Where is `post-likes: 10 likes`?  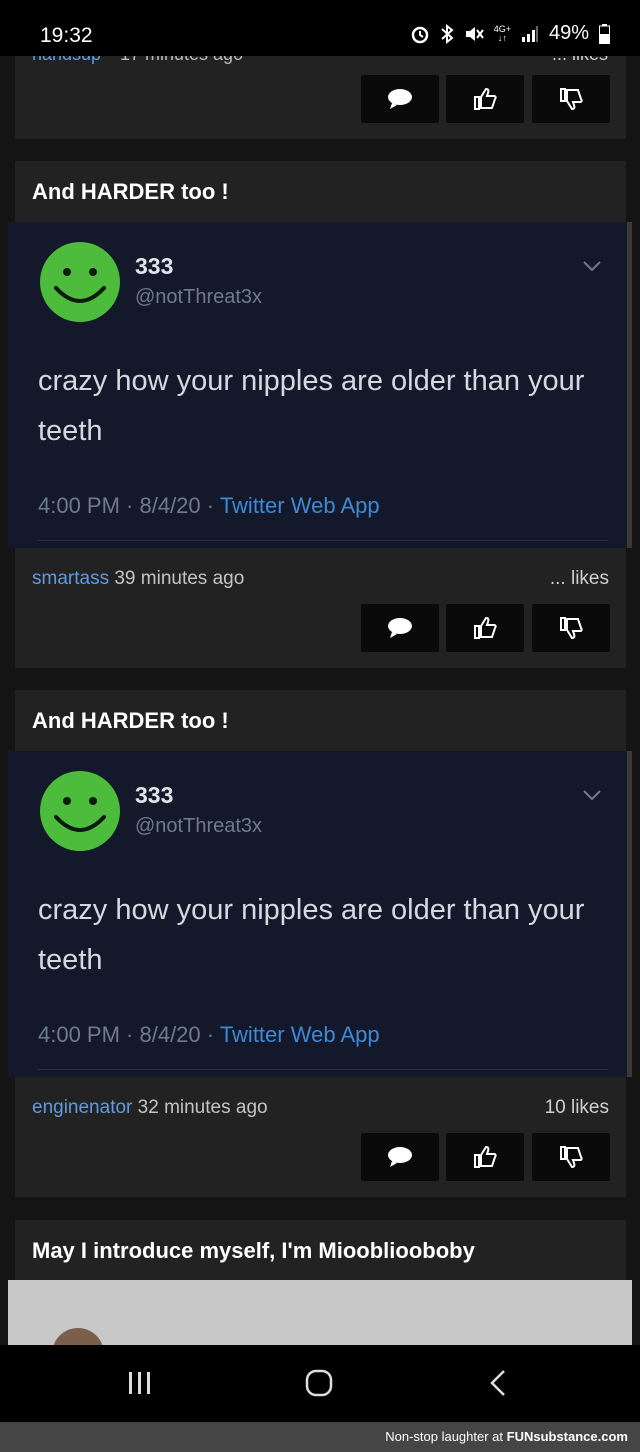
post-likes: 10 likes is located at coordinates (576, 1107).